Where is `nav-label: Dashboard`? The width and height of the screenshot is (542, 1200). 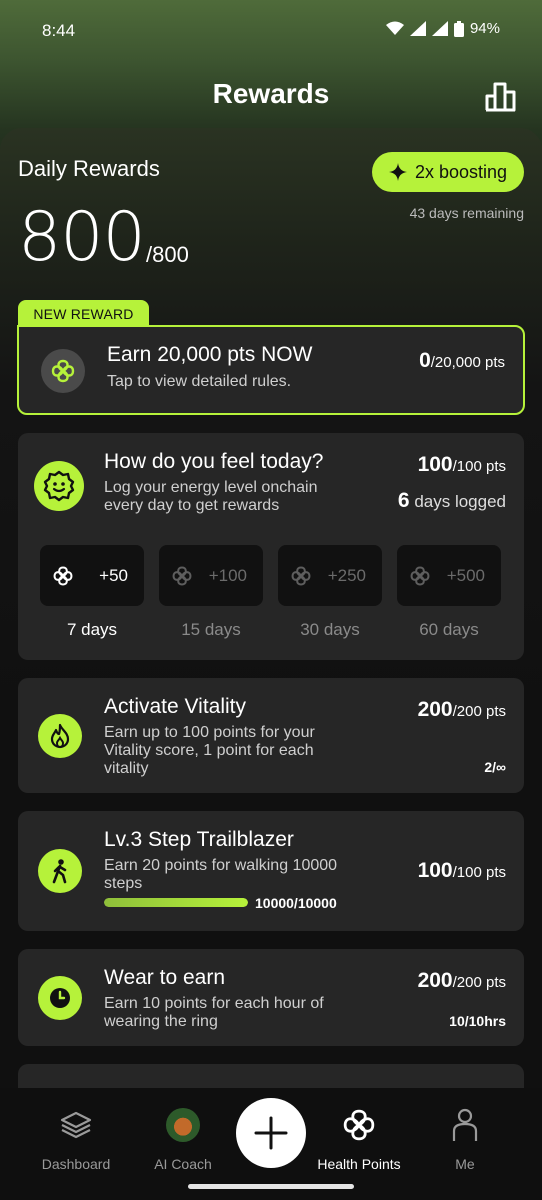
nav-label: Dashboard is located at coordinates (76, 1164).